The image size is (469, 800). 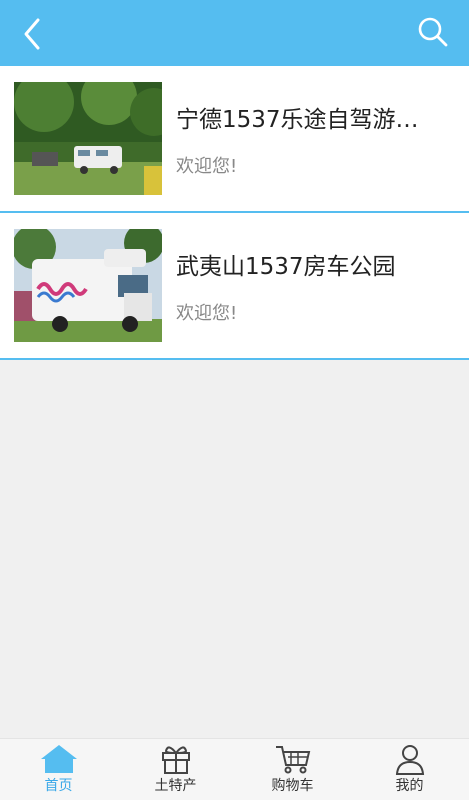 What do you see at coordinates (286, 267) in the screenshot?
I see `item-title: 武夷山1537房车公园` at bounding box center [286, 267].